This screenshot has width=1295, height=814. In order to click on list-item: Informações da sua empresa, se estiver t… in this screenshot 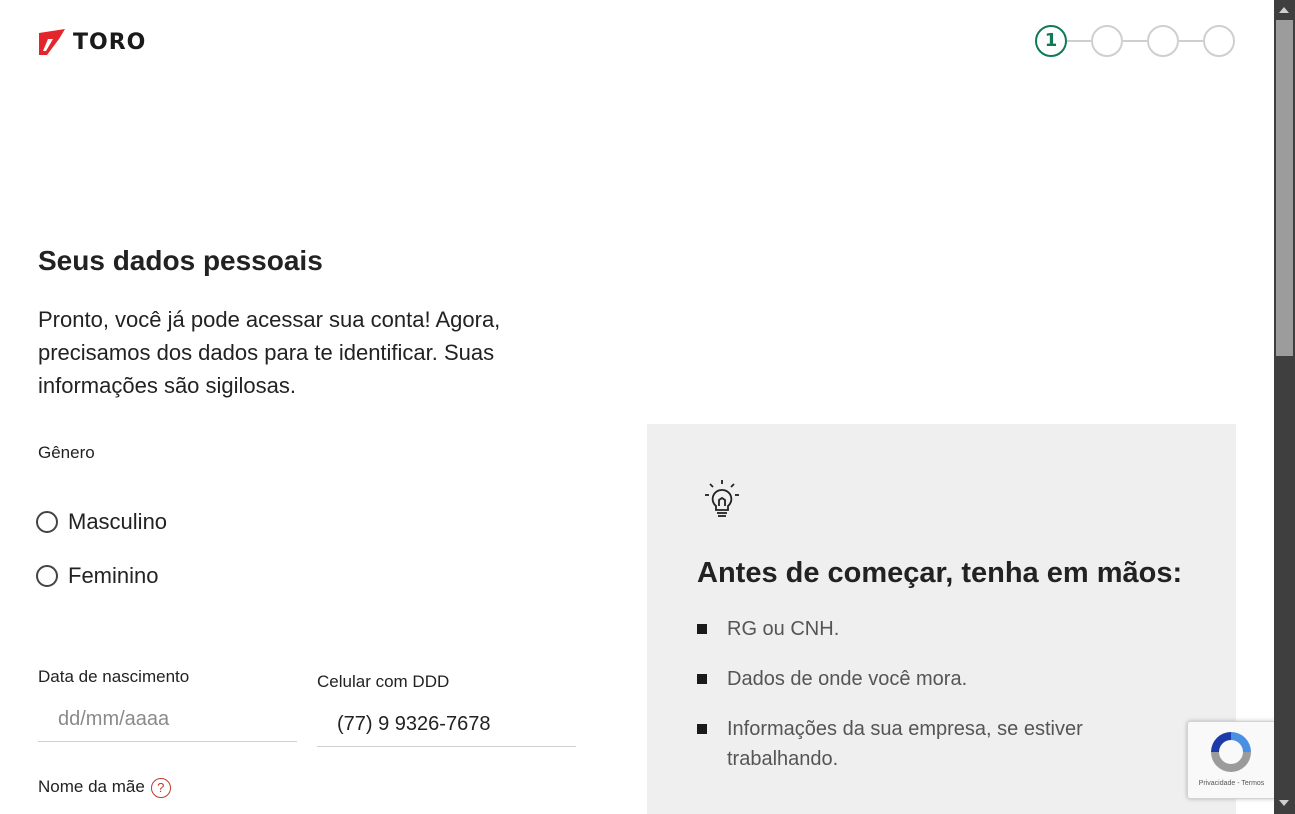, I will do `click(902, 744)`.